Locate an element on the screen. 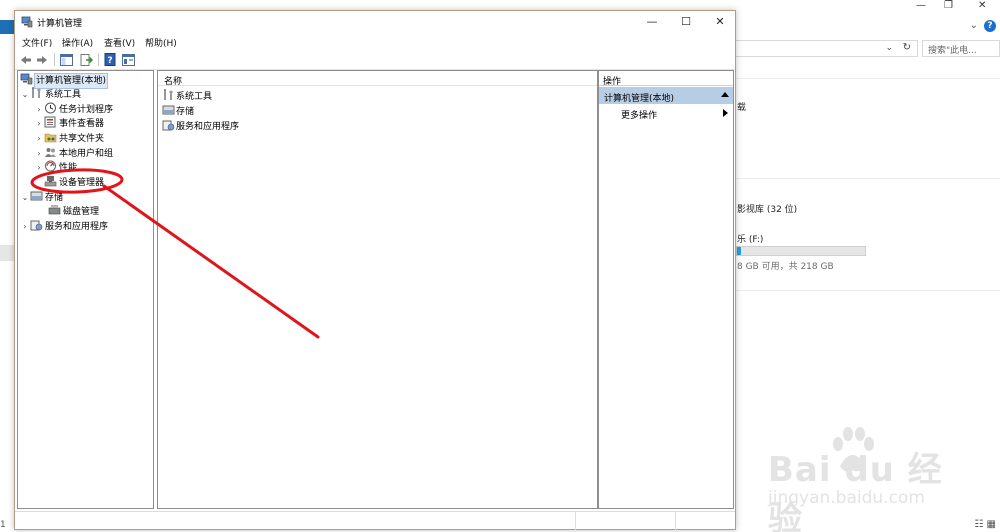  menu-file: 文件(F) is located at coordinates (37, 42).